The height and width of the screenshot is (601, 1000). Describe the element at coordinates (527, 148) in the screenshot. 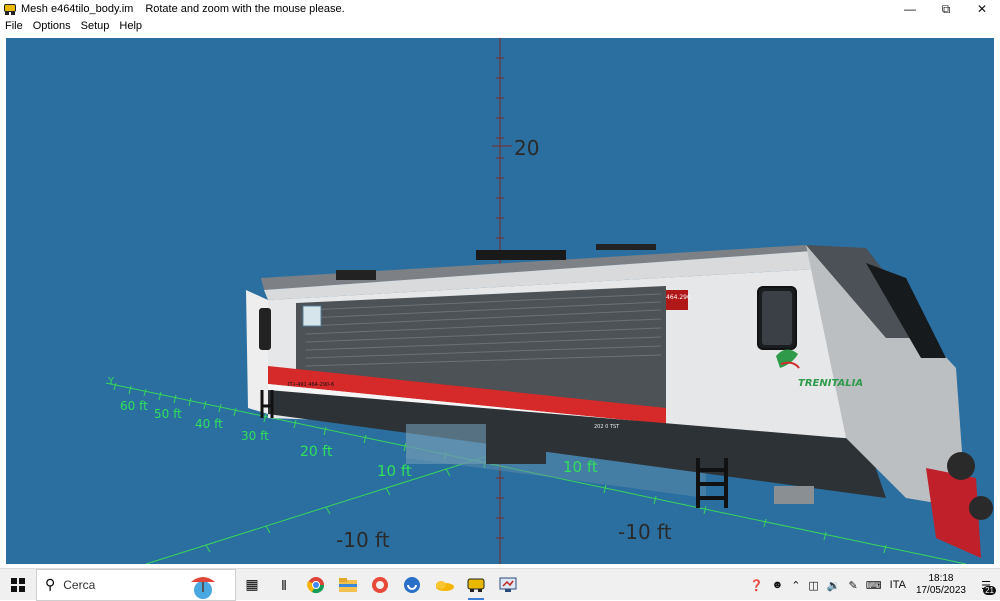

I see `z-axis-label: 20` at that location.